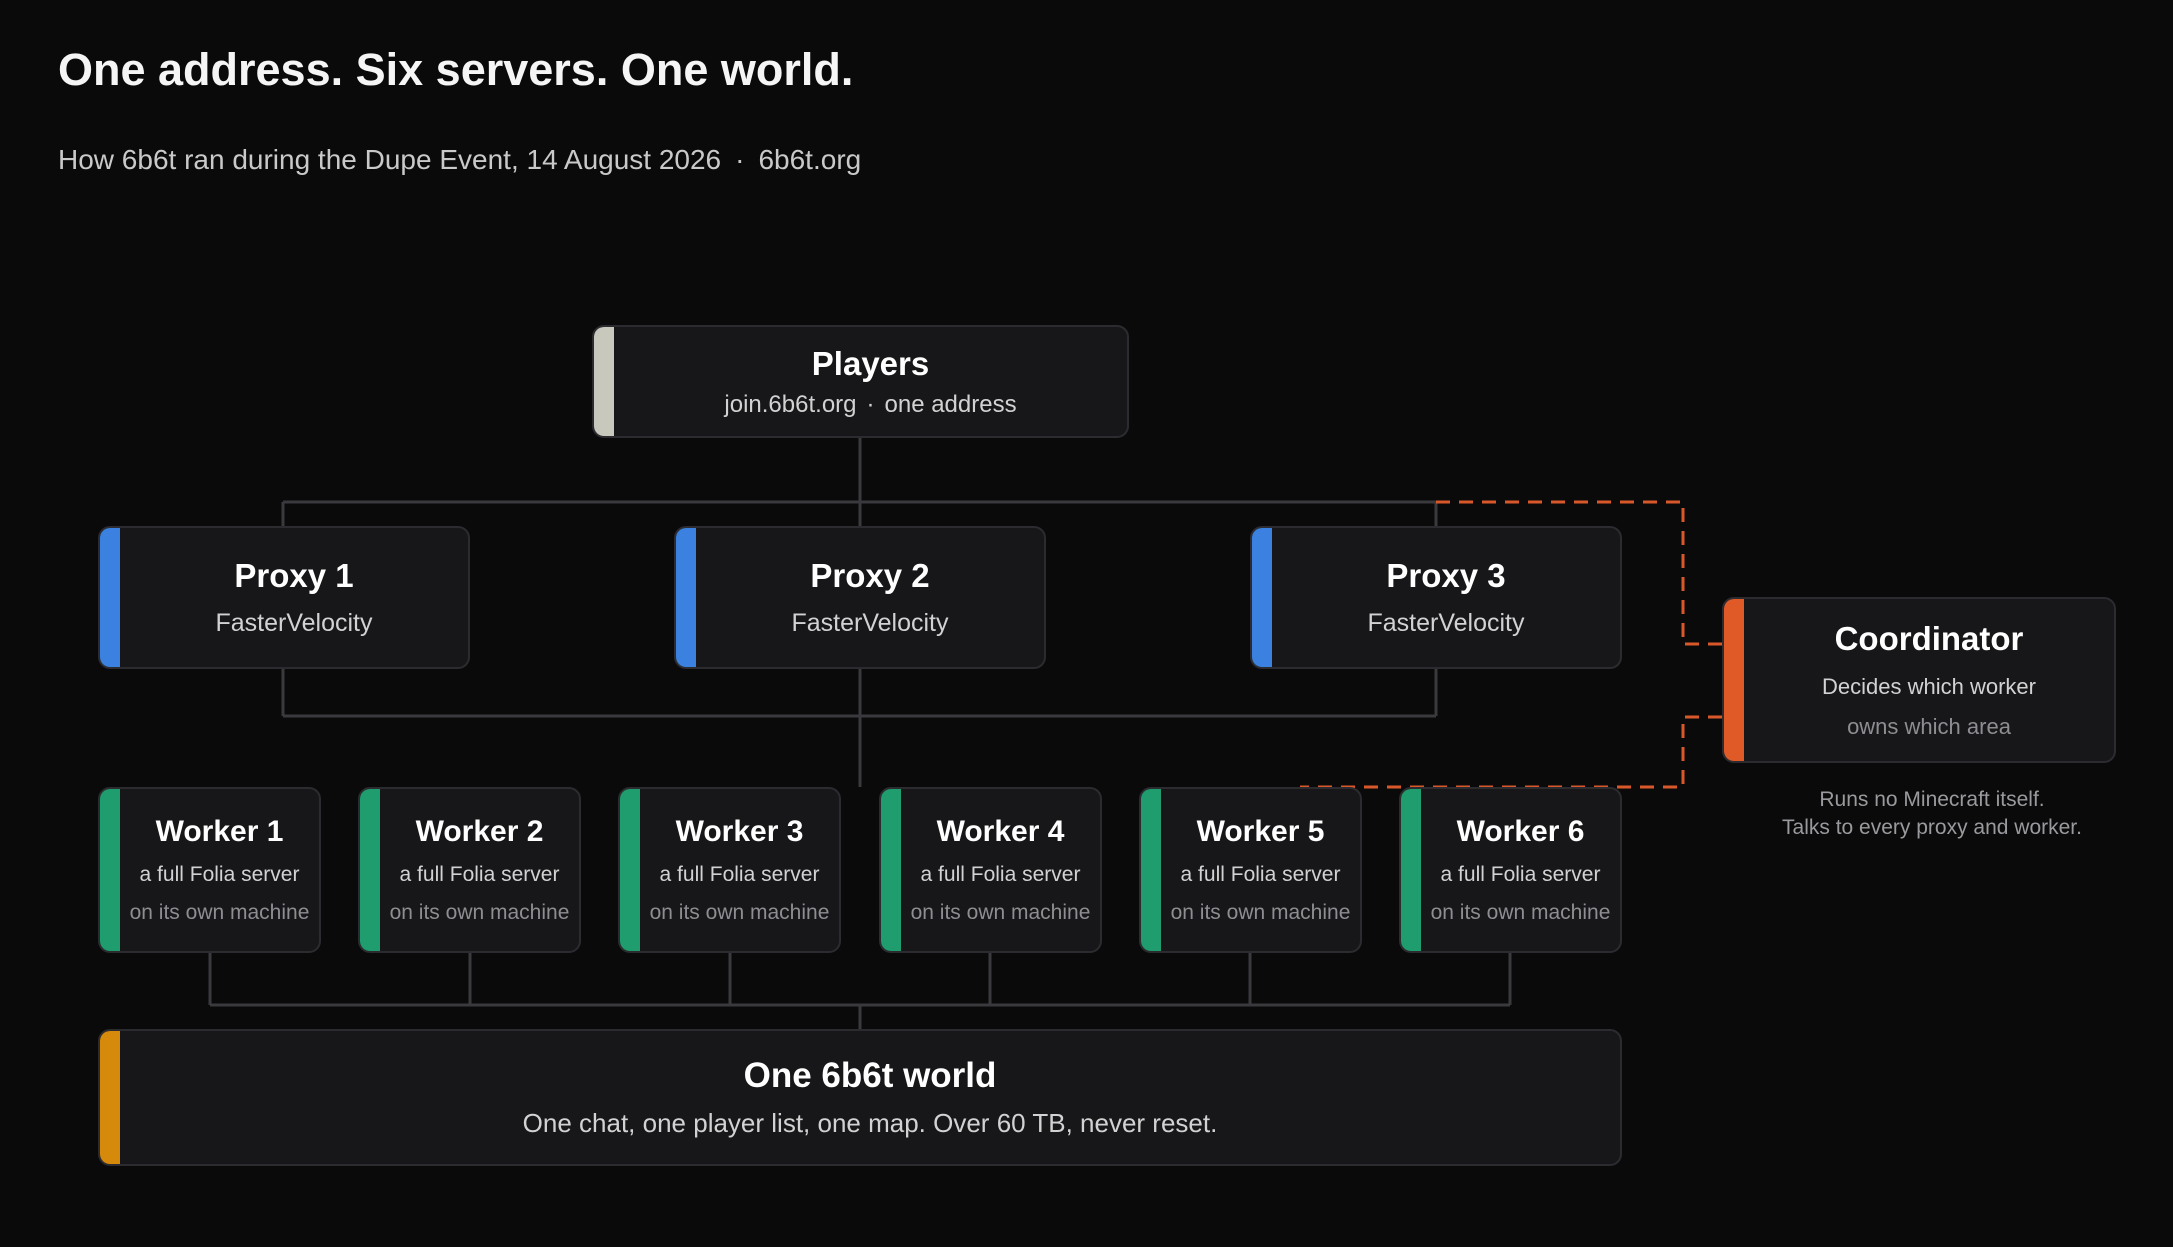 Image resolution: width=2173 pixels, height=1247 pixels. I want to click on coordinator-note-line2: Talks to every proxy and worker., so click(1932, 827).